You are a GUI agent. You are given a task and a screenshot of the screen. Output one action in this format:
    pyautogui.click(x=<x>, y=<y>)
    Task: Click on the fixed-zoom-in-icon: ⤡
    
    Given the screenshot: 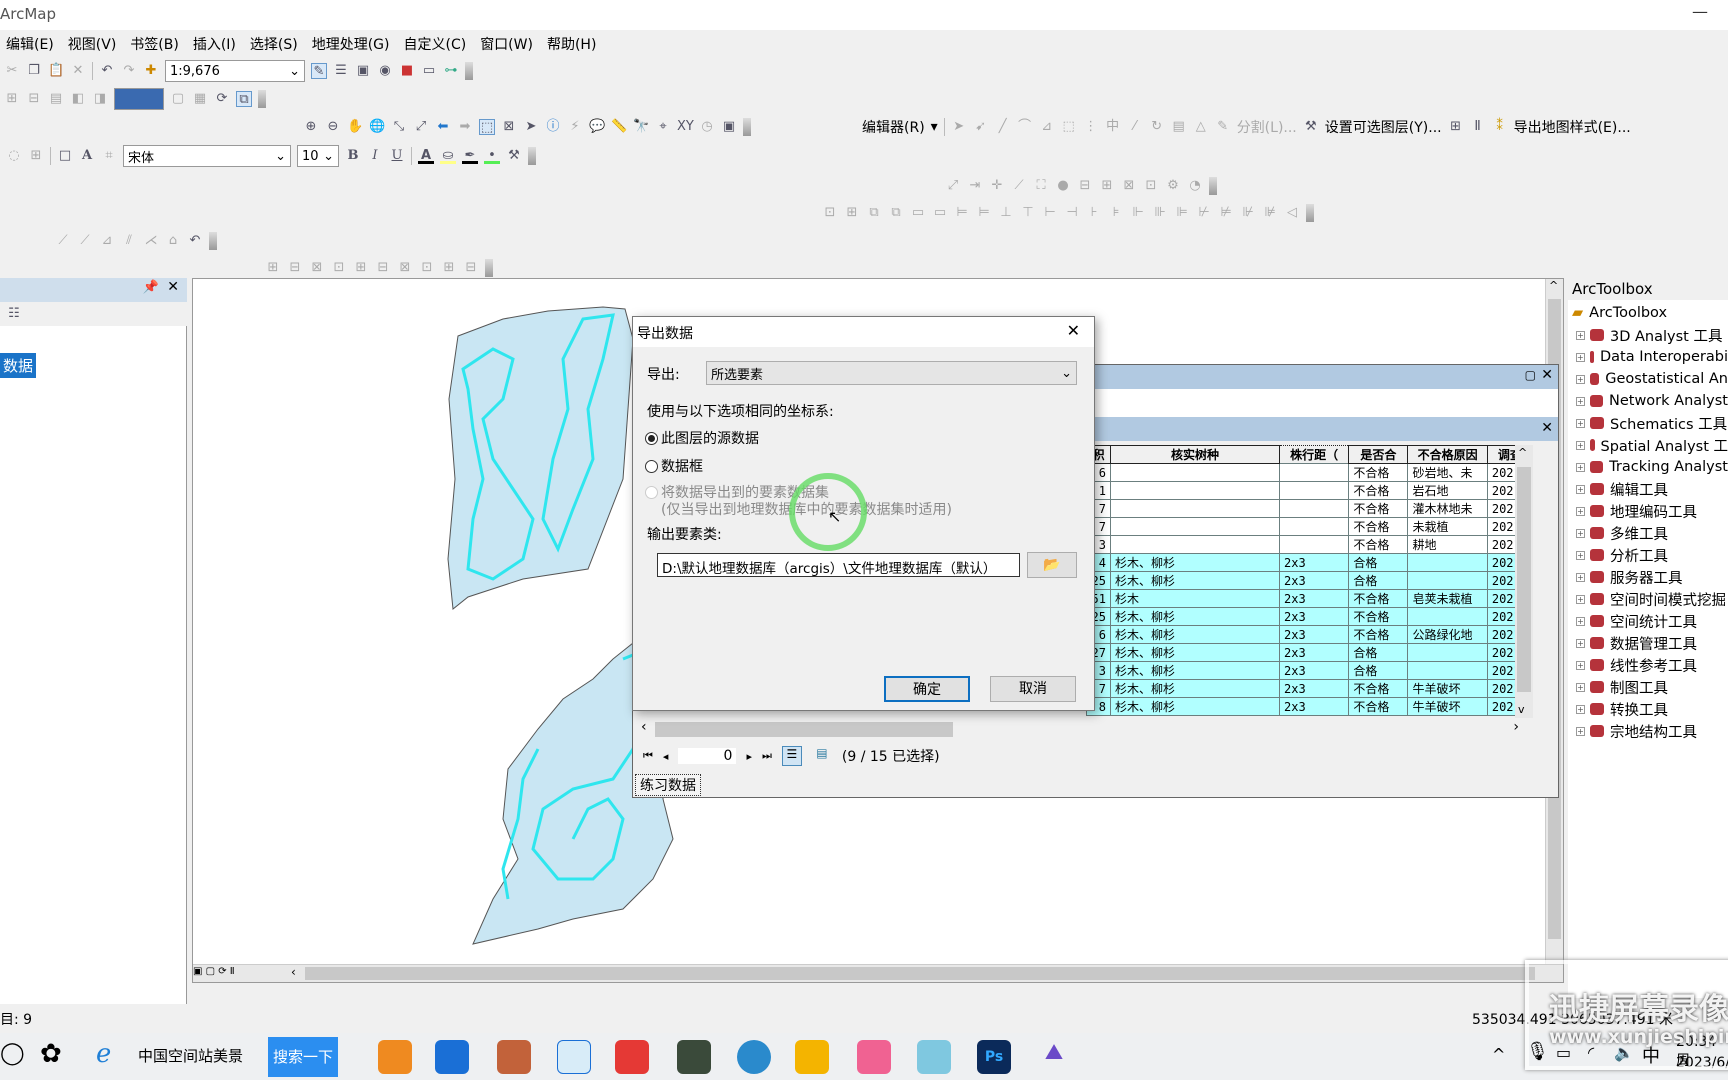 What is the action you would take?
    pyautogui.click(x=399, y=127)
    